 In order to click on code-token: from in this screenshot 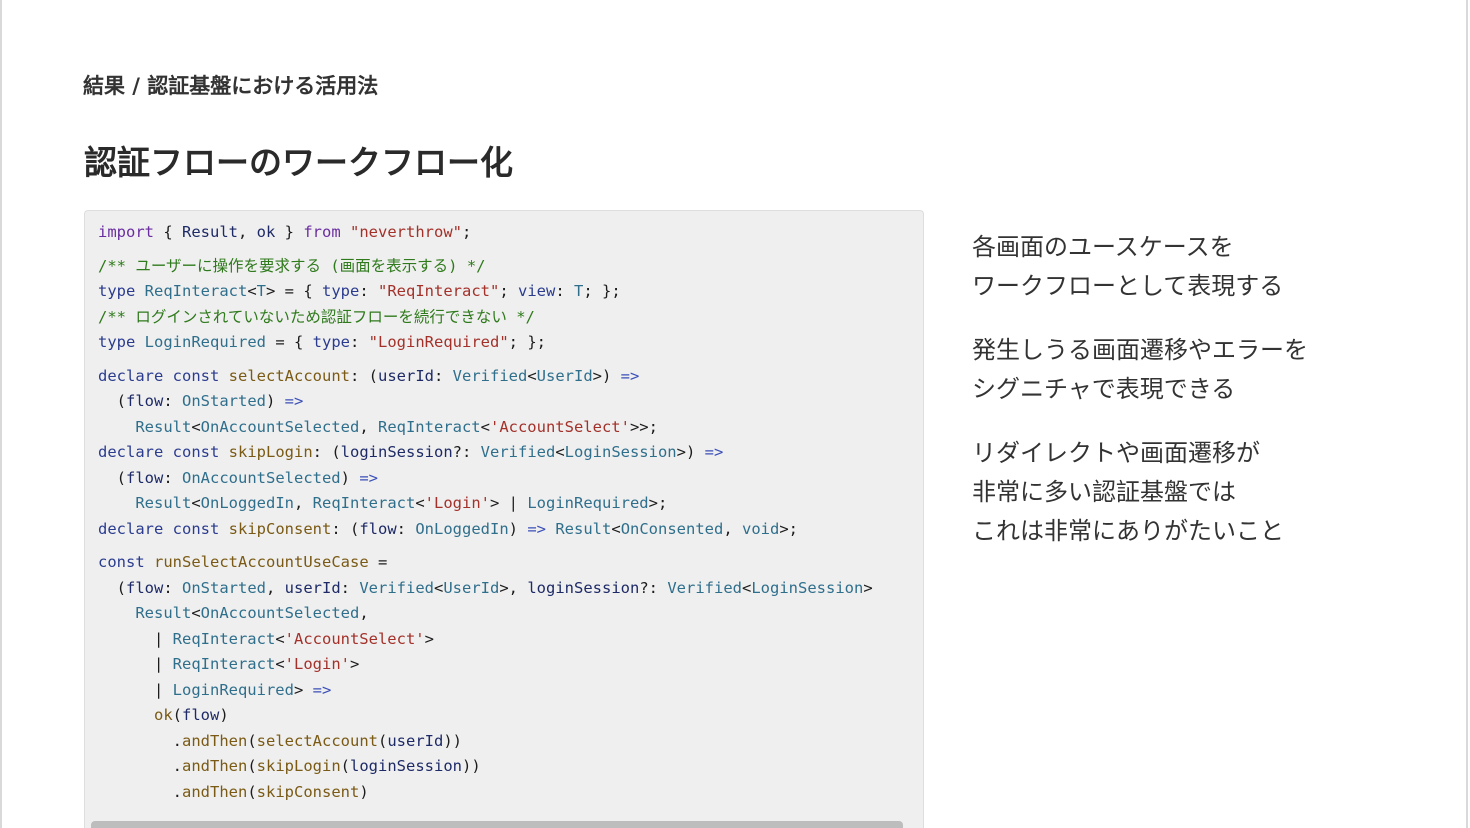, I will do `click(322, 232)`.